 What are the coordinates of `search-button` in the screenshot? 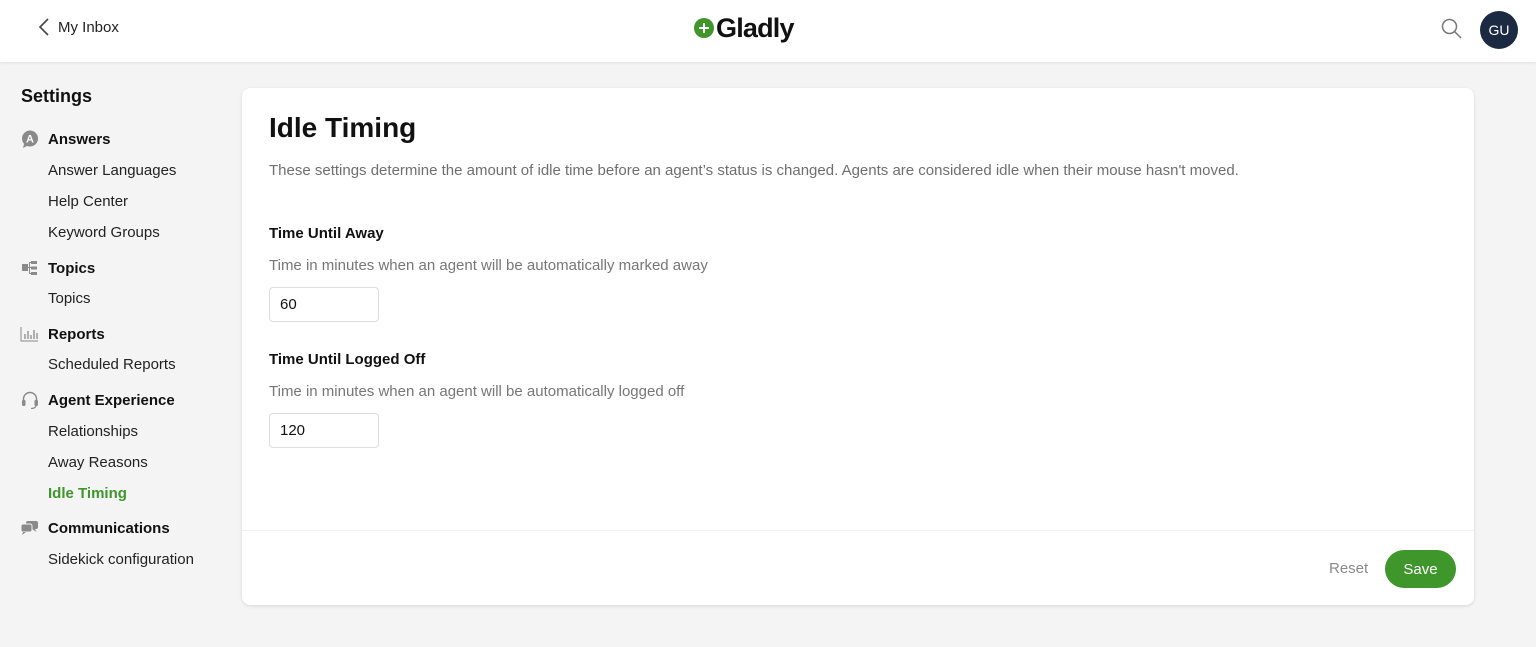 It's located at (1452, 31).